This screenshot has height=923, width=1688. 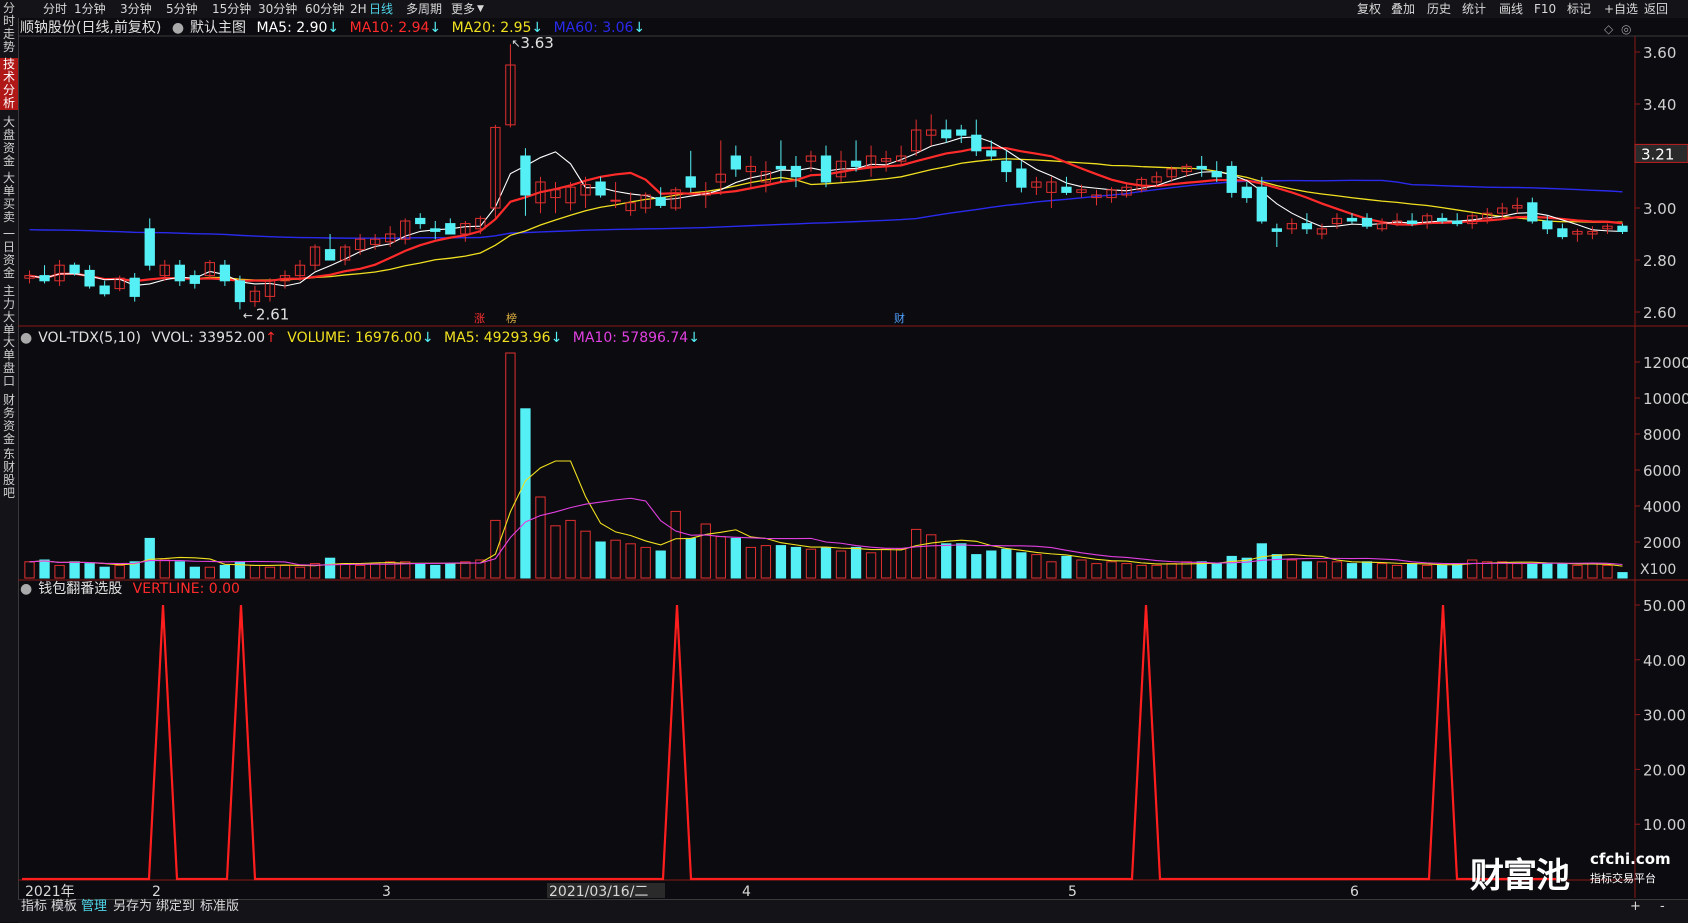 What do you see at coordinates (248, 315) in the screenshot?
I see `low-arrow-icon: ←` at bounding box center [248, 315].